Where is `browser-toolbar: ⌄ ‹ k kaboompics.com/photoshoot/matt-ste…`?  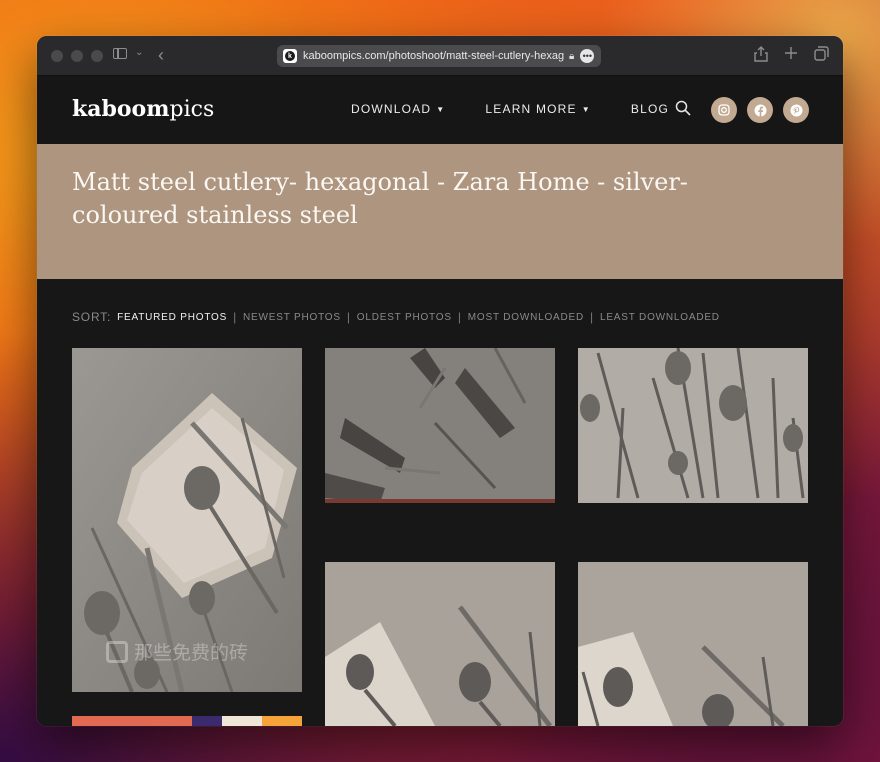
browser-toolbar: ⌄ ‹ k kaboompics.com/photoshoot/matt-ste… is located at coordinates (440, 56).